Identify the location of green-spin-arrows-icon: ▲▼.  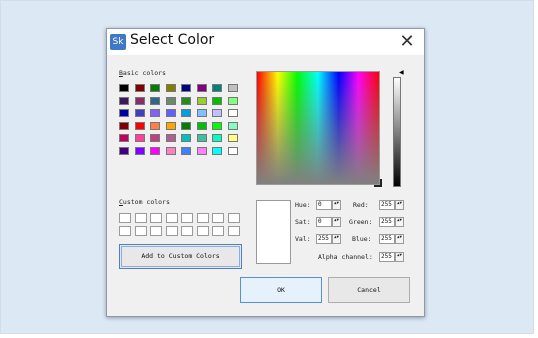
(399, 222).